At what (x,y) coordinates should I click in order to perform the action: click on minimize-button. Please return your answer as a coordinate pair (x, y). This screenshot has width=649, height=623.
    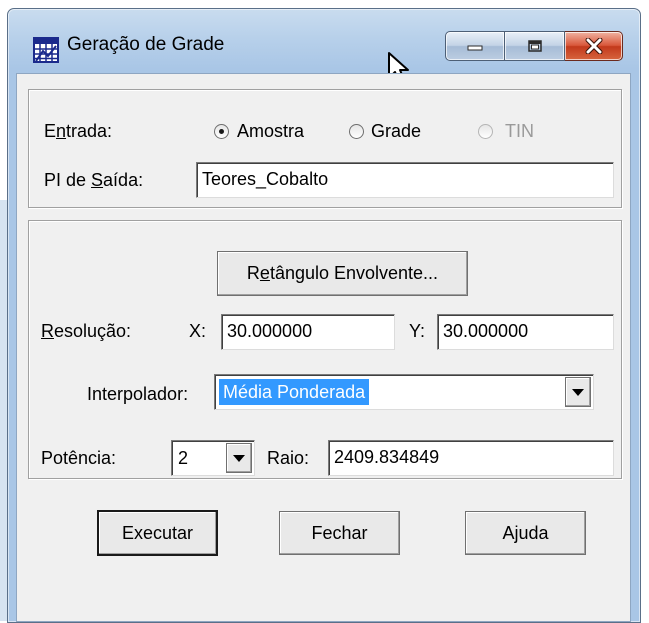
    Looking at the image, I should click on (475, 46).